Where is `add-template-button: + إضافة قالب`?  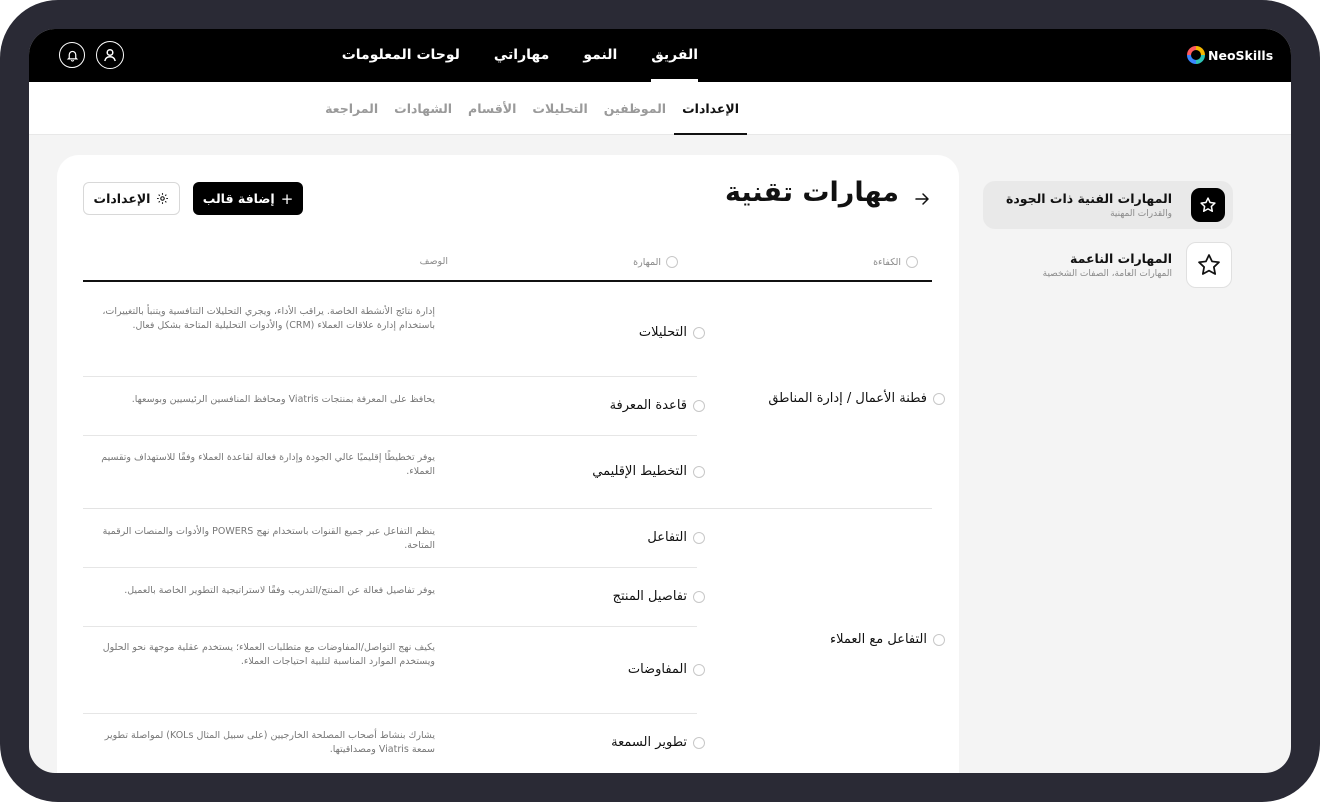 add-template-button: + إضافة قالب is located at coordinates (248, 198).